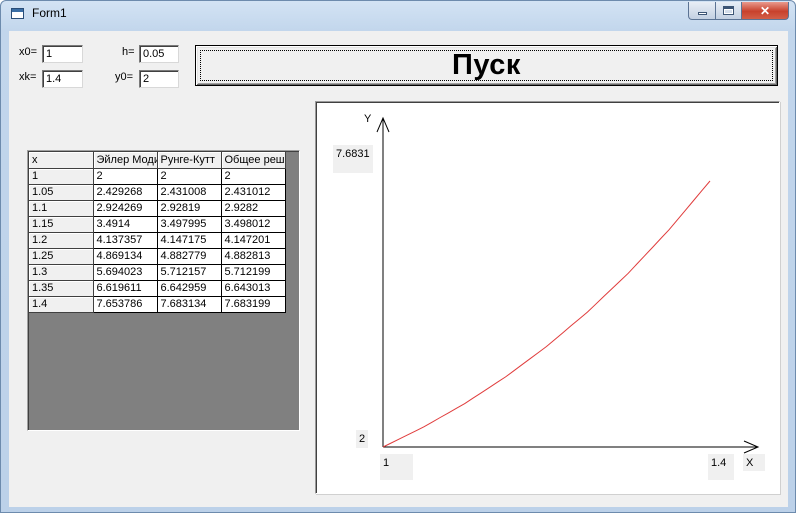 The height and width of the screenshot is (513, 796). I want to click on title-bar: Form1 ✕, so click(398, 14).